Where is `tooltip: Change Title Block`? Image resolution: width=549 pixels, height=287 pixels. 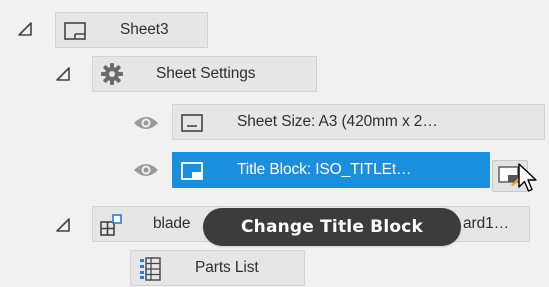
tooltip: Change Title Block is located at coordinates (332, 227).